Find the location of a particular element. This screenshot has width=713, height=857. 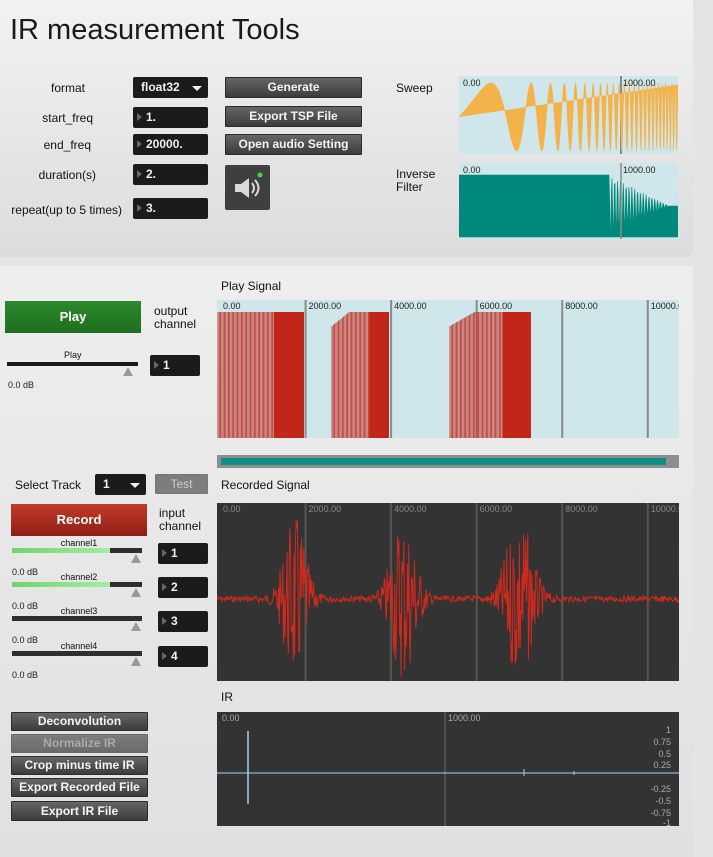

play-signal-waveform is located at coordinates (374, 375).